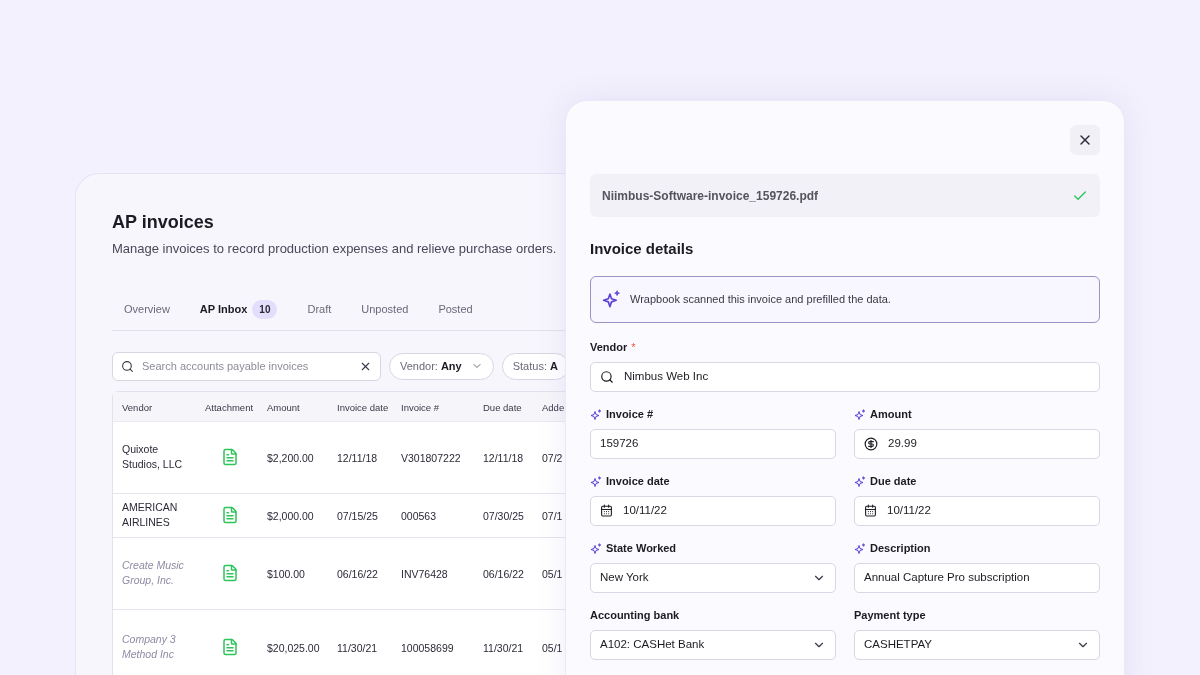 The width and height of the screenshot is (1200, 675). What do you see at coordinates (503, 516) in the screenshot?
I see `table-cell: 07/30/25` at bounding box center [503, 516].